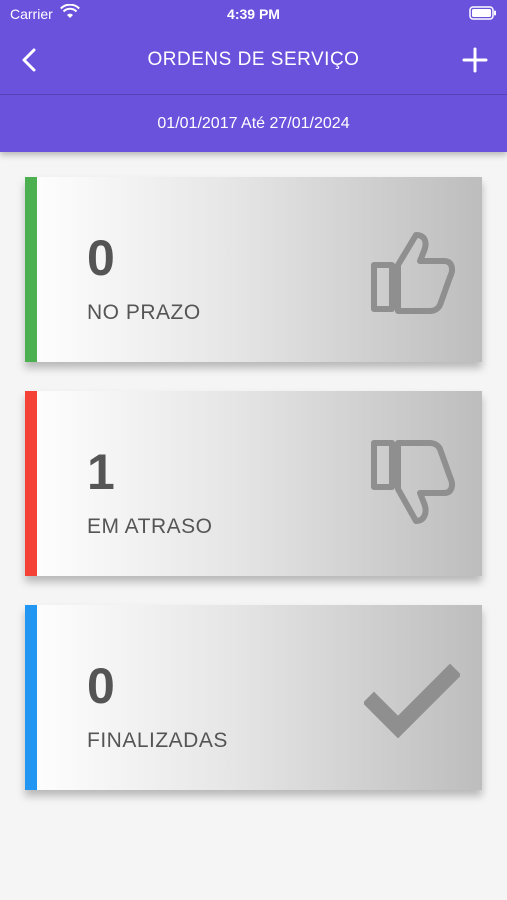 Image resolution: width=507 pixels, height=900 pixels. I want to click on plus-icon, so click(475, 60).